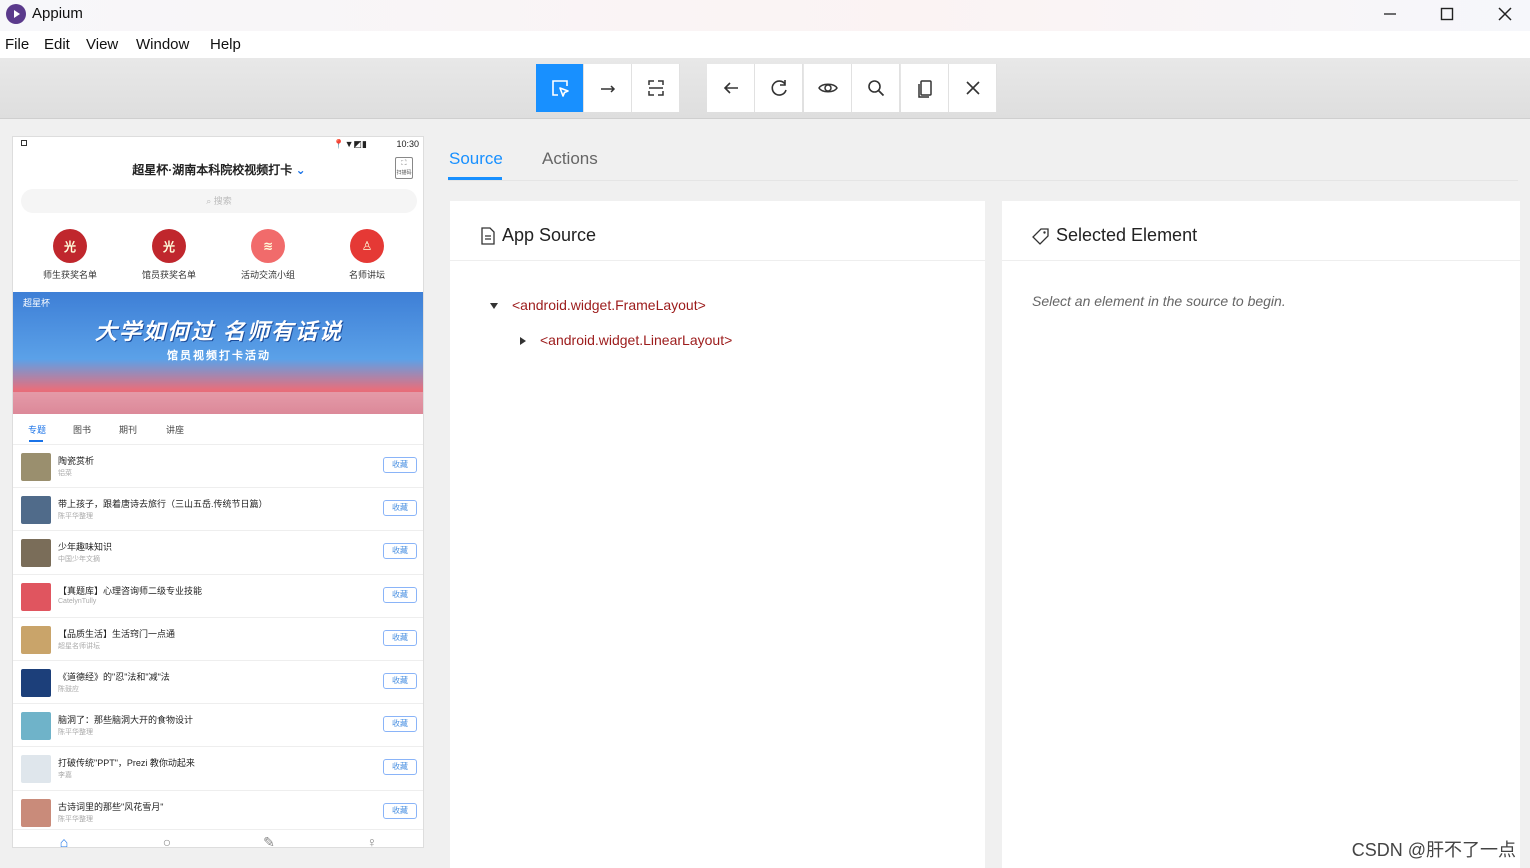 The height and width of the screenshot is (868, 1530). Describe the element at coordinates (218, 551) in the screenshot. I see `list-item: 少年趣味知识 中国少年文摘 收藏` at that location.